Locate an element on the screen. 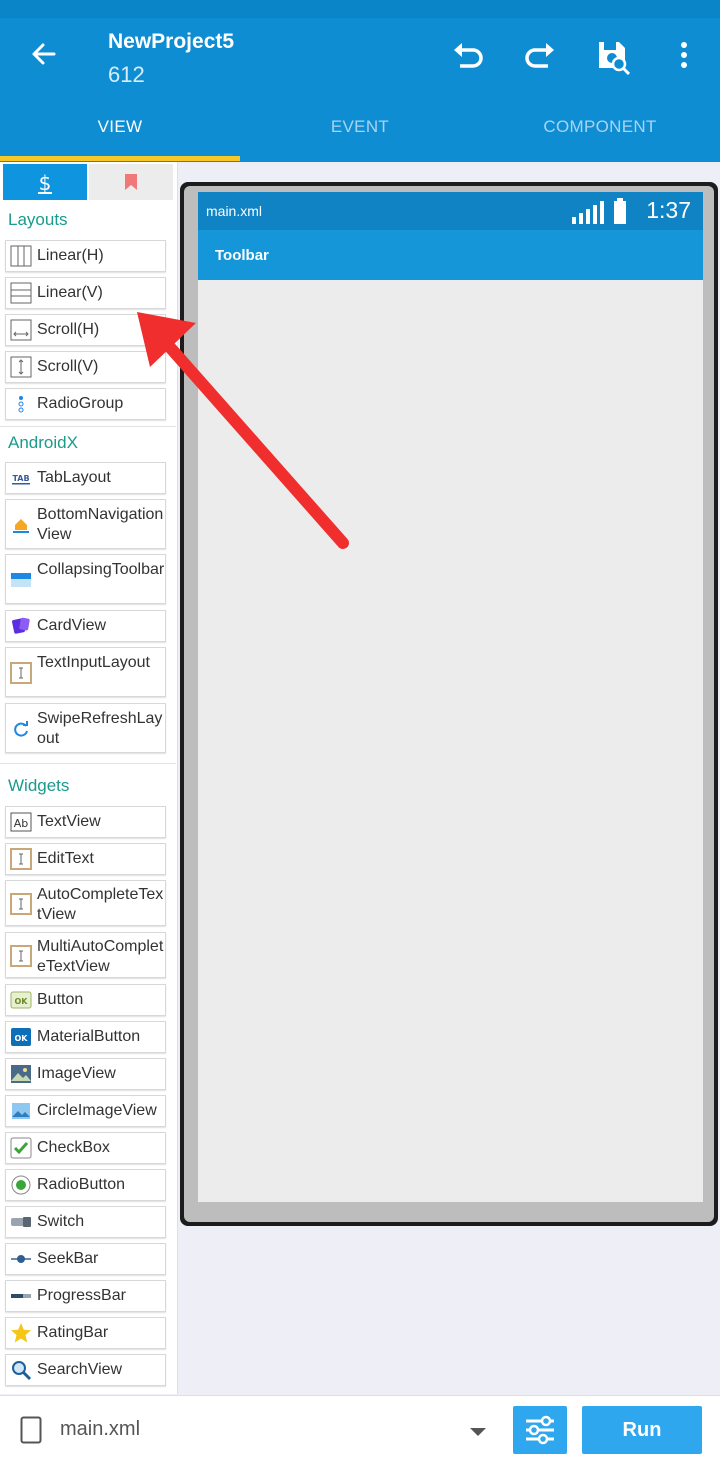 This screenshot has width=720, height=1464. settings-button is located at coordinates (540, 1430).